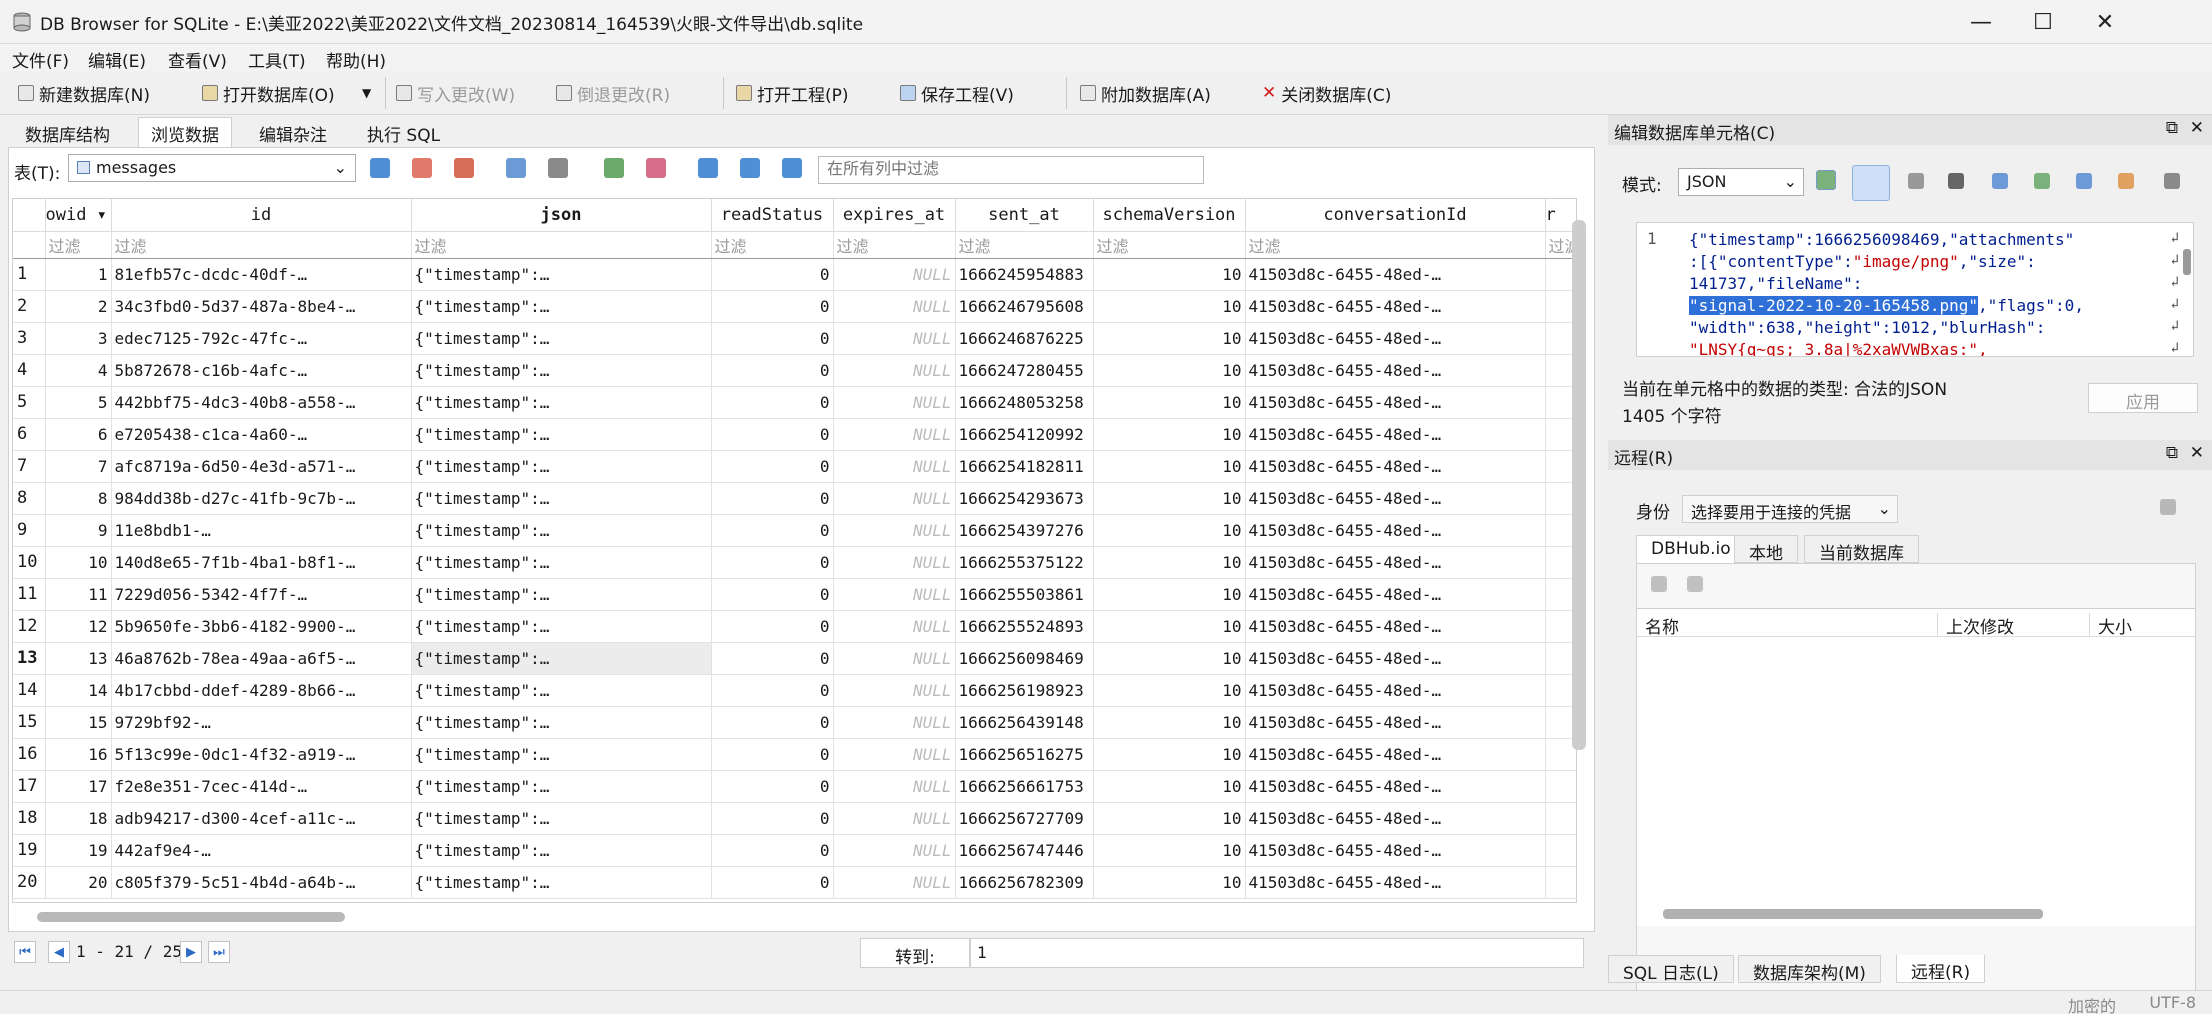 Image resolution: width=2212 pixels, height=1014 pixels. I want to click on row-header: 4, so click(29, 370).